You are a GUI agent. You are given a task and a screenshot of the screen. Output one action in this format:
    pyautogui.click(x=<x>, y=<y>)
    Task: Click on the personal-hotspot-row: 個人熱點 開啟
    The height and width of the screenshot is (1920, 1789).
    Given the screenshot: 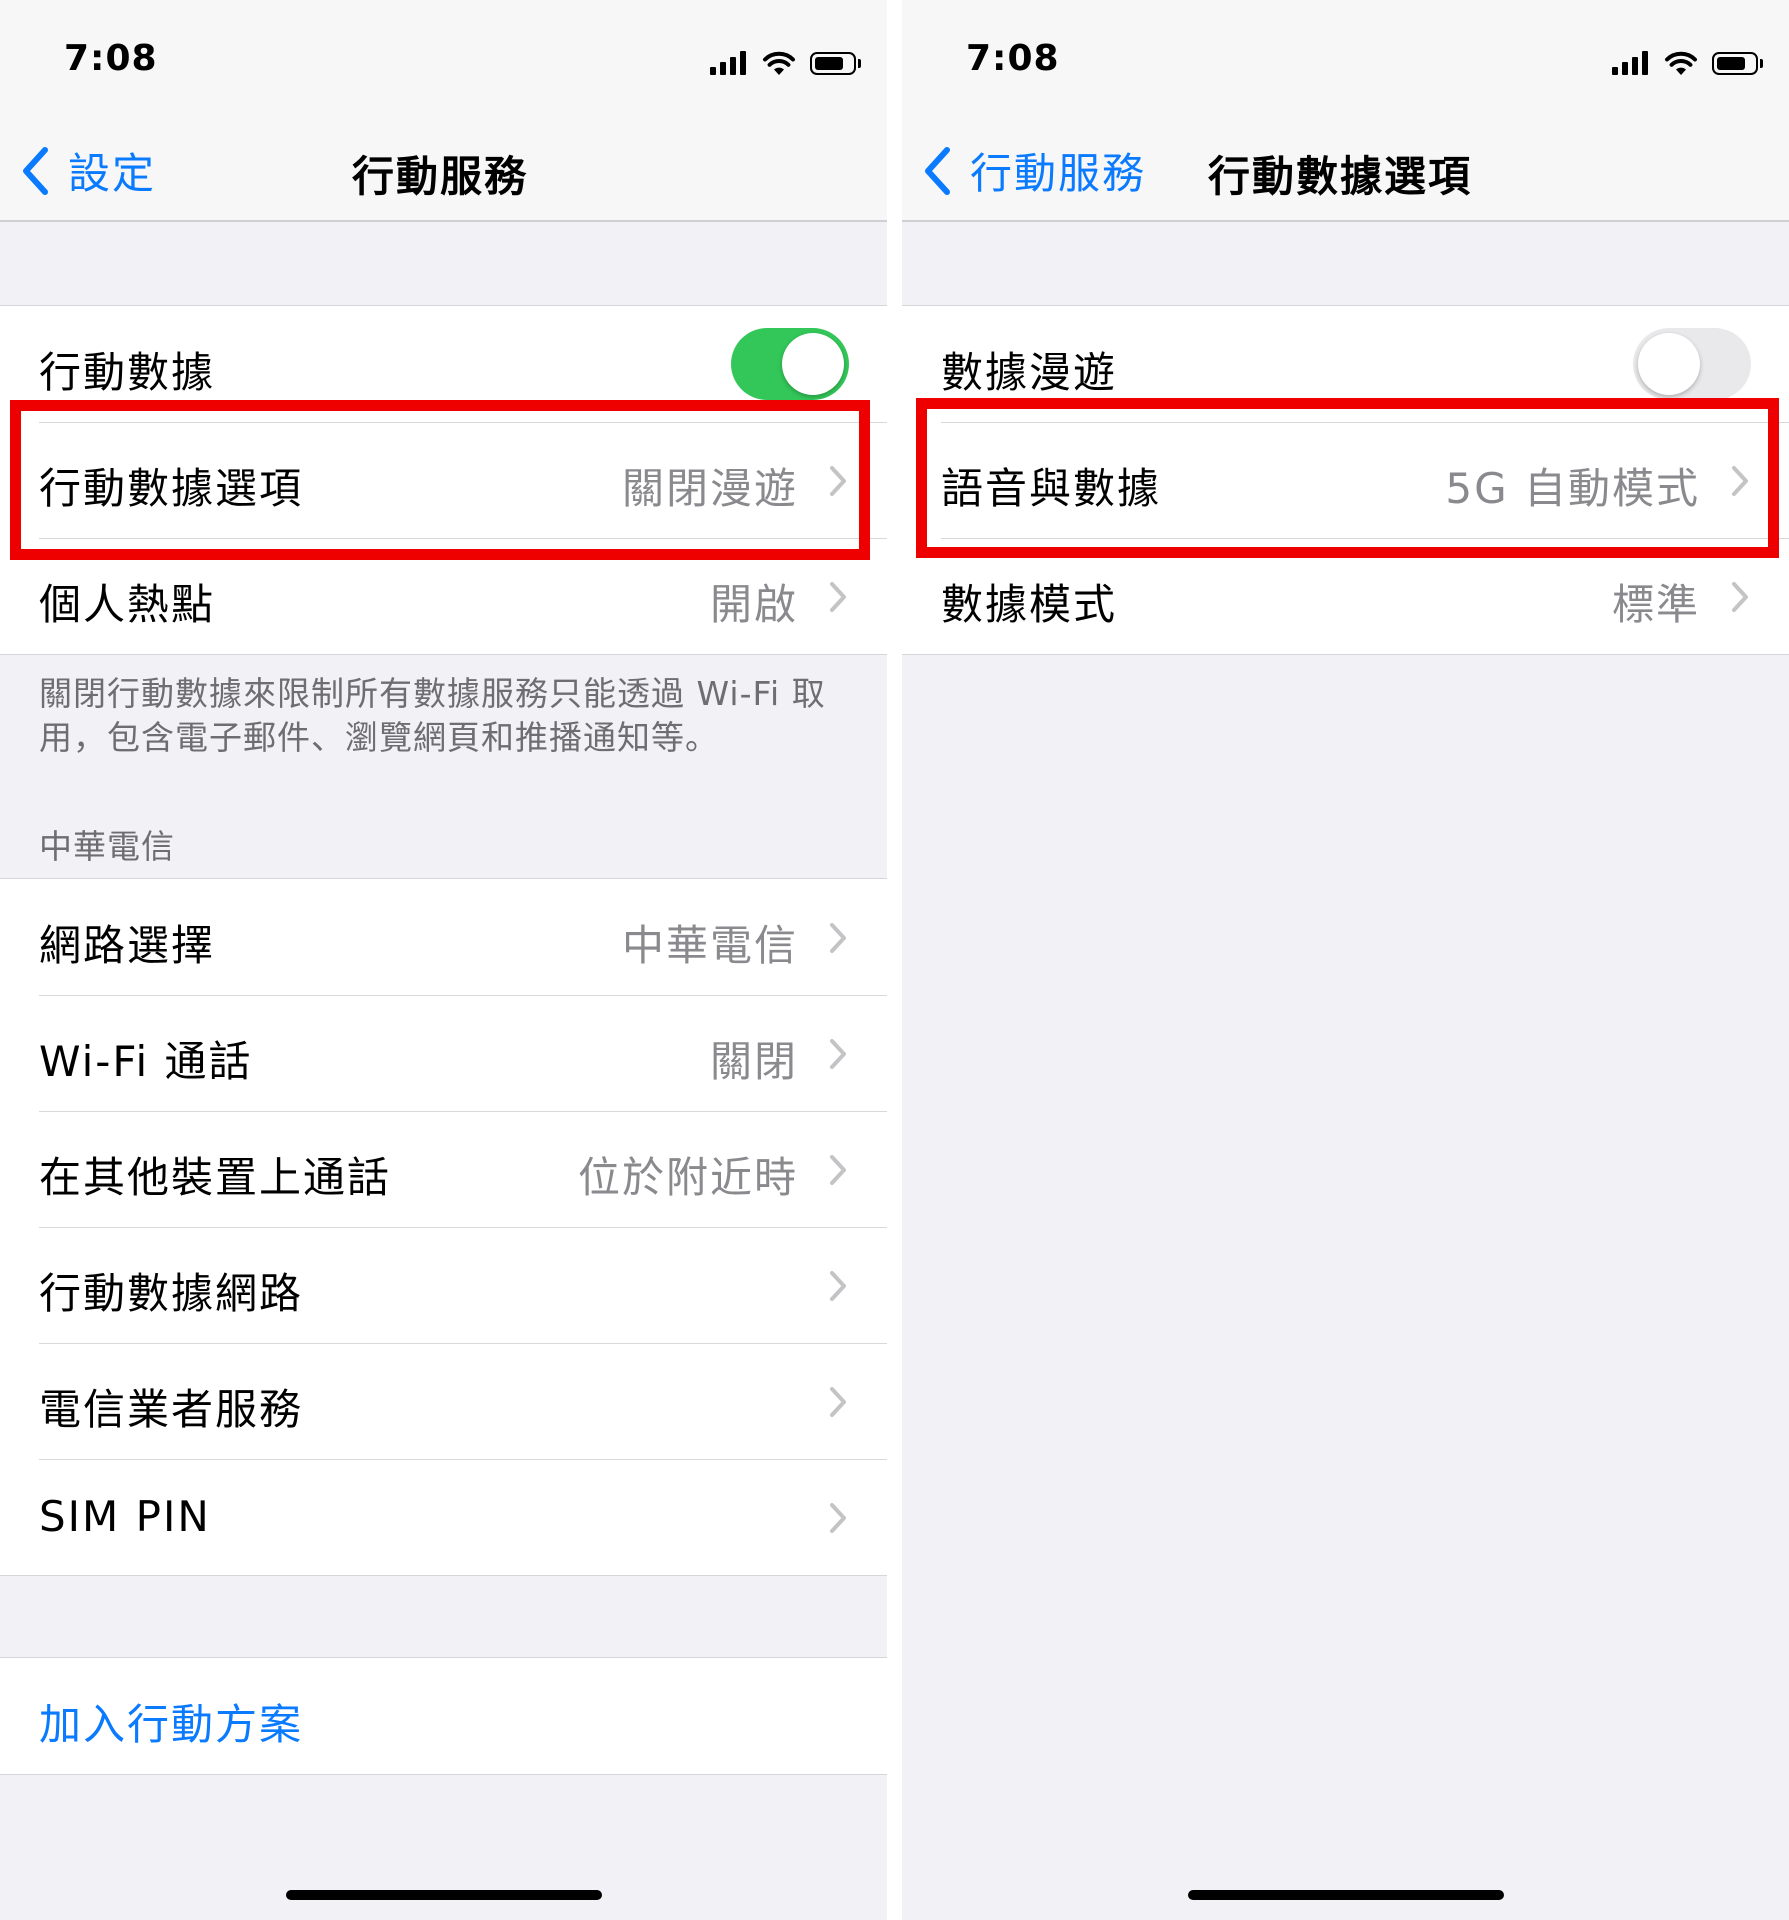 What is the action you would take?
    pyautogui.click(x=443, y=596)
    